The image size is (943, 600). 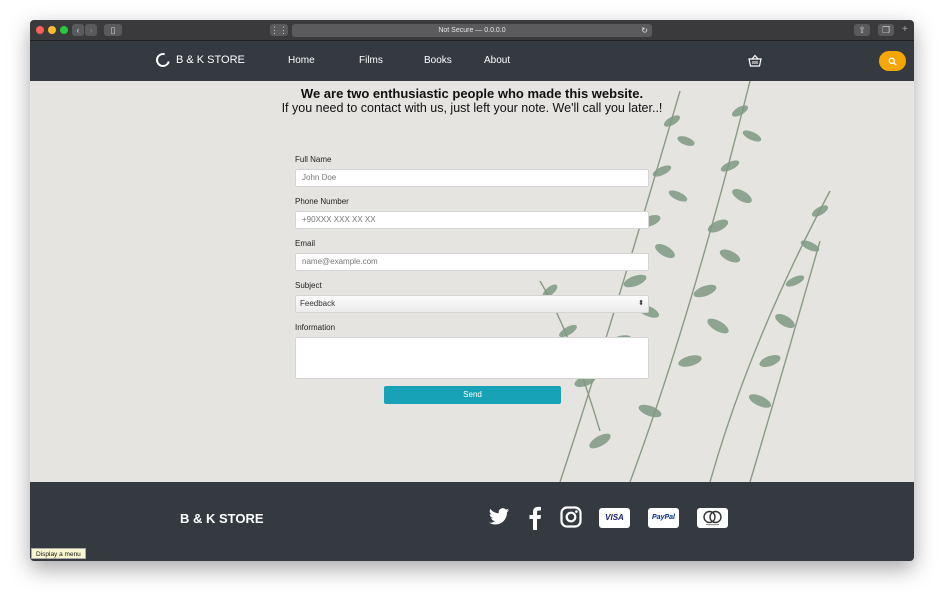 What do you see at coordinates (886, 30) in the screenshot?
I see `tabs-icon: ❐` at bounding box center [886, 30].